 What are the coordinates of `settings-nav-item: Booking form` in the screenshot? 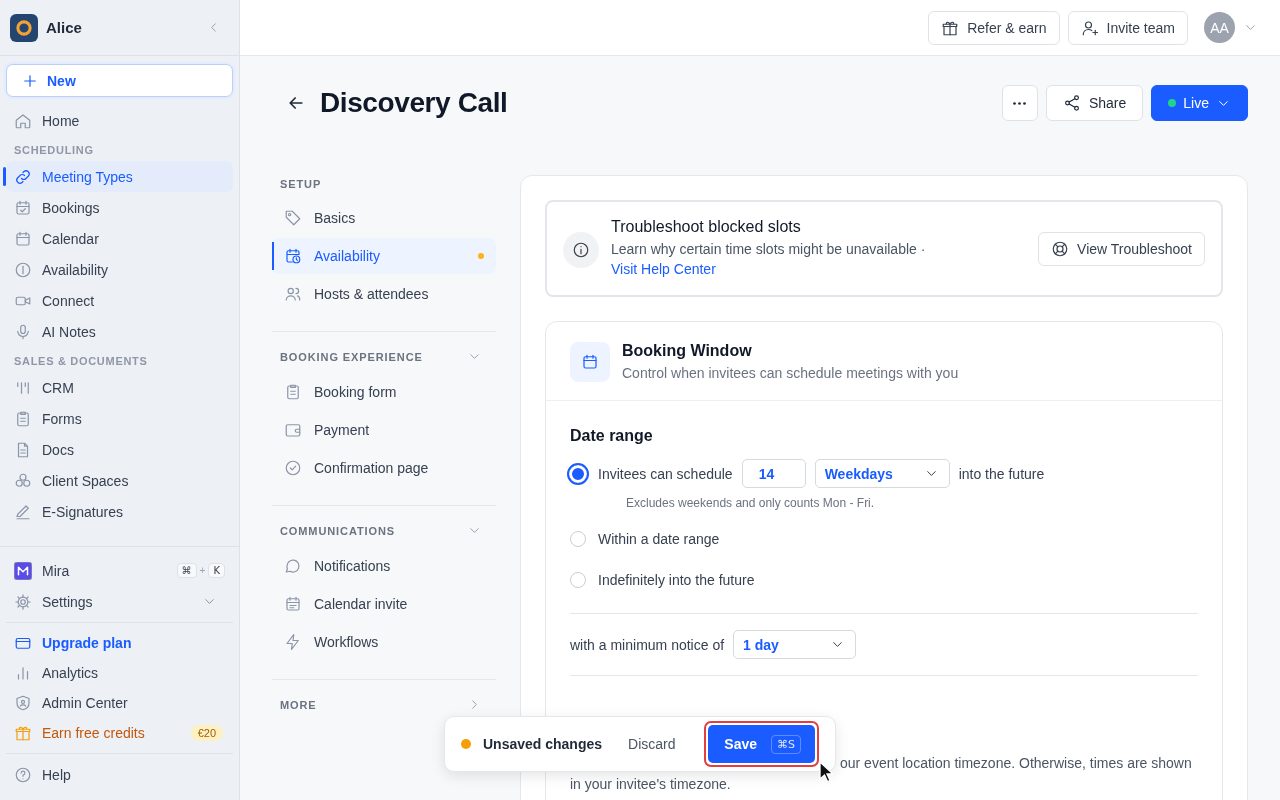 It's located at (384, 392).